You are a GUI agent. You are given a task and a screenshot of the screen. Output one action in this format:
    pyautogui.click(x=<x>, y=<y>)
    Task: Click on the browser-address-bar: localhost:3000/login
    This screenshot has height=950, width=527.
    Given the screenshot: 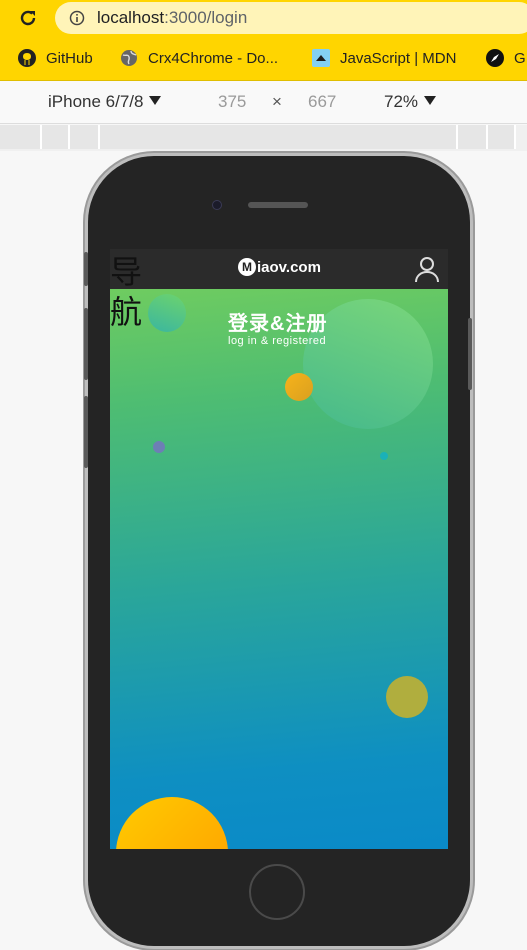 What is the action you would take?
    pyautogui.click(x=263, y=18)
    